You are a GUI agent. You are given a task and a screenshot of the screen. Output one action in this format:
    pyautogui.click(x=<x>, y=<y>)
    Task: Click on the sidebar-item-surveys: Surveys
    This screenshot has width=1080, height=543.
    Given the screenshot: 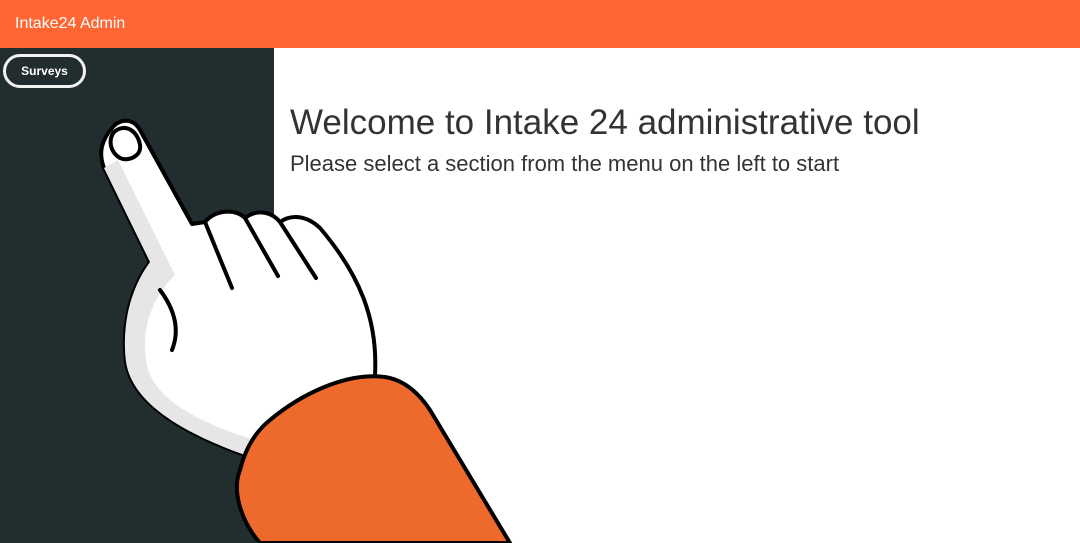 What is the action you would take?
    pyautogui.click(x=44, y=71)
    